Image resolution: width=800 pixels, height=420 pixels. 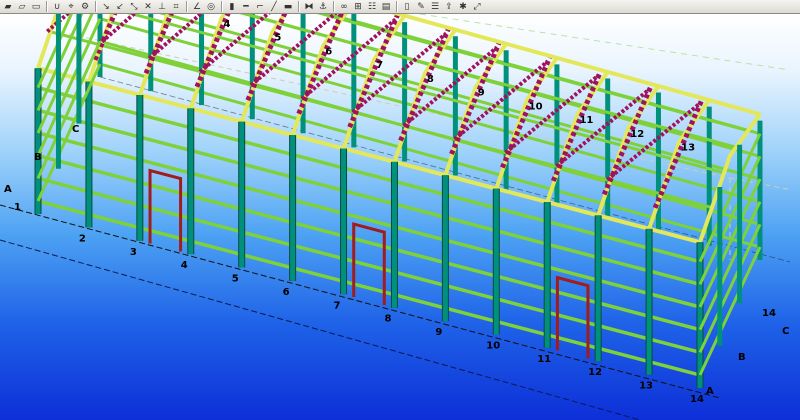 What do you see at coordinates (246, 7) in the screenshot?
I see `beam-icon: ━` at bounding box center [246, 7].